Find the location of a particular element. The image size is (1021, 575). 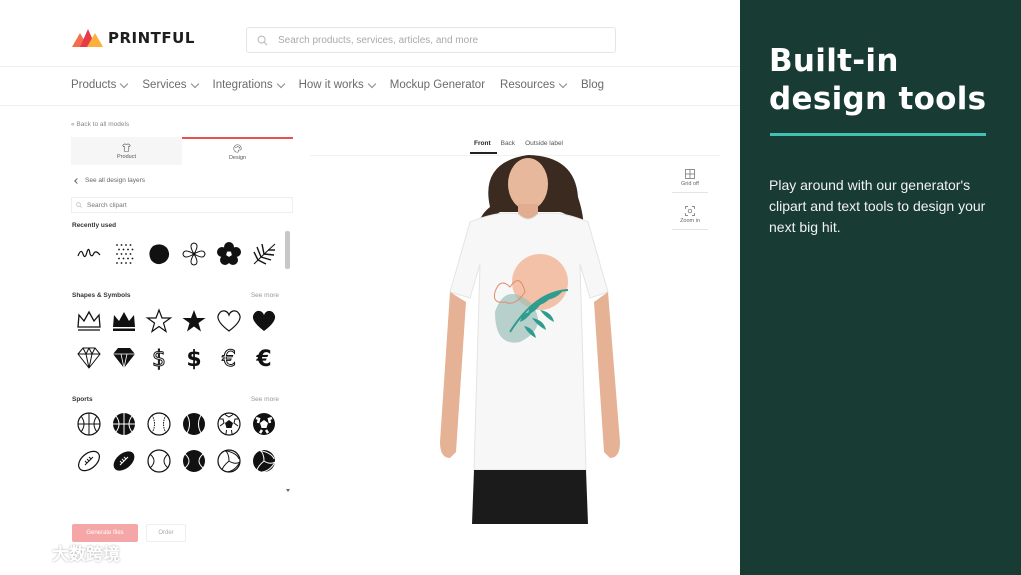

shapes-clipart-row: $ $ € € is located at coordinates (176, 358).